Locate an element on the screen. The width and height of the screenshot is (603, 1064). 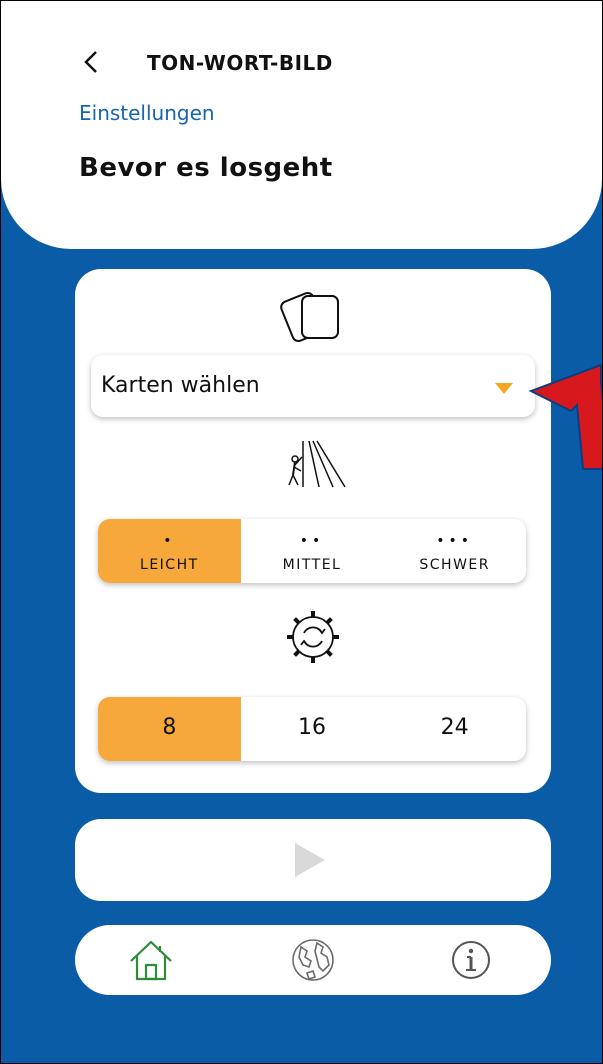
chevron-left-icon is located at coordinates (92, 62).